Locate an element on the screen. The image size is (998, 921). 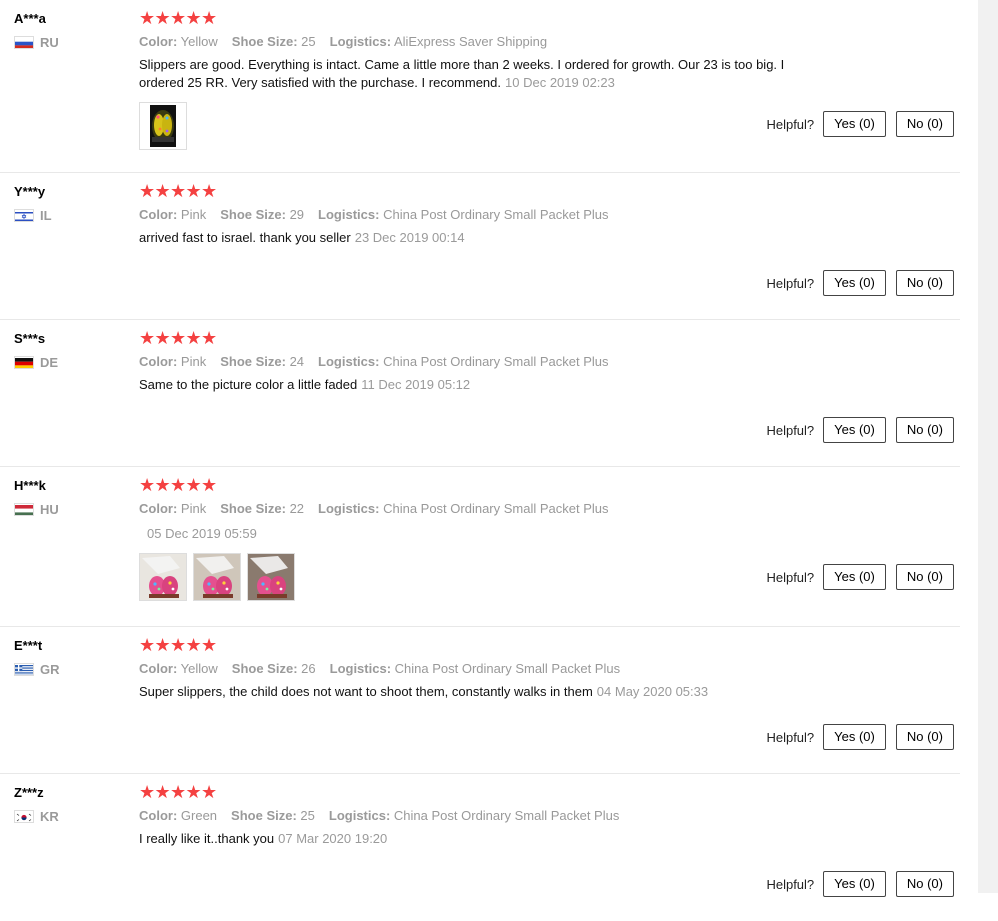
review-attribute: Shoe Size: 22 is located at coordinates (262, 508).